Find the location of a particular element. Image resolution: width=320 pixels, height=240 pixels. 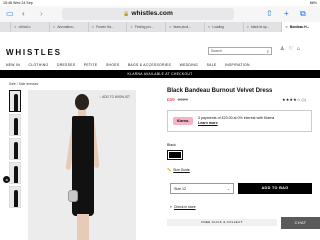

sale-price: £69 is located at coordinates (171, 99).